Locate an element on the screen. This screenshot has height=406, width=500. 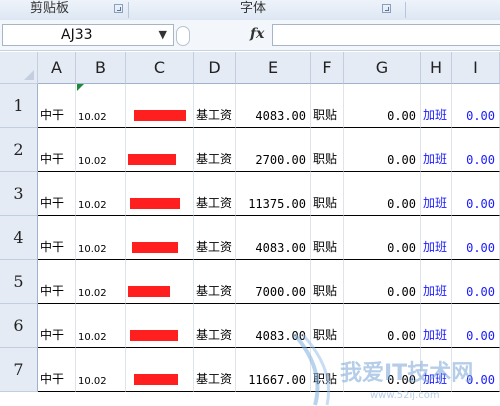
row-header: 3 is located at coordinates (19, 194).